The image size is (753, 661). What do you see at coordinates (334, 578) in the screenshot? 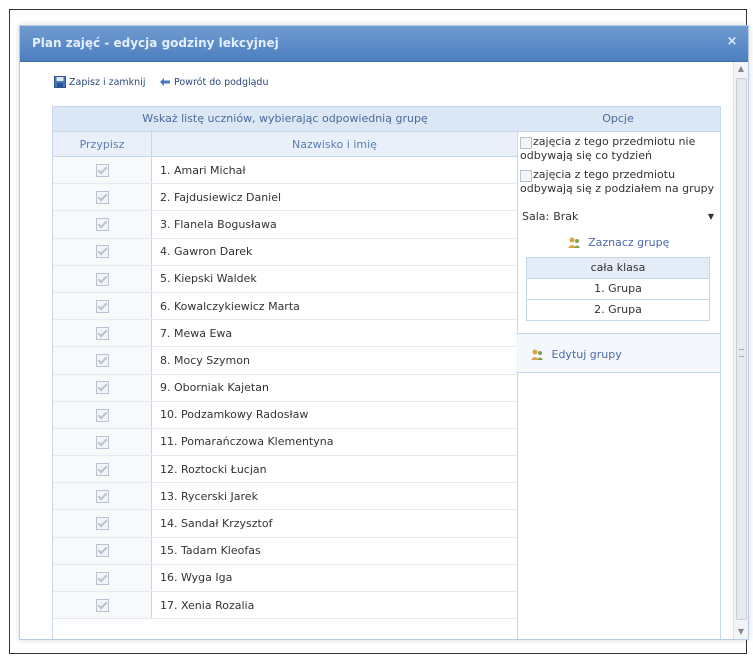
I see `student-name: 16. Wyga Iga` at bounding box center [334, 578].